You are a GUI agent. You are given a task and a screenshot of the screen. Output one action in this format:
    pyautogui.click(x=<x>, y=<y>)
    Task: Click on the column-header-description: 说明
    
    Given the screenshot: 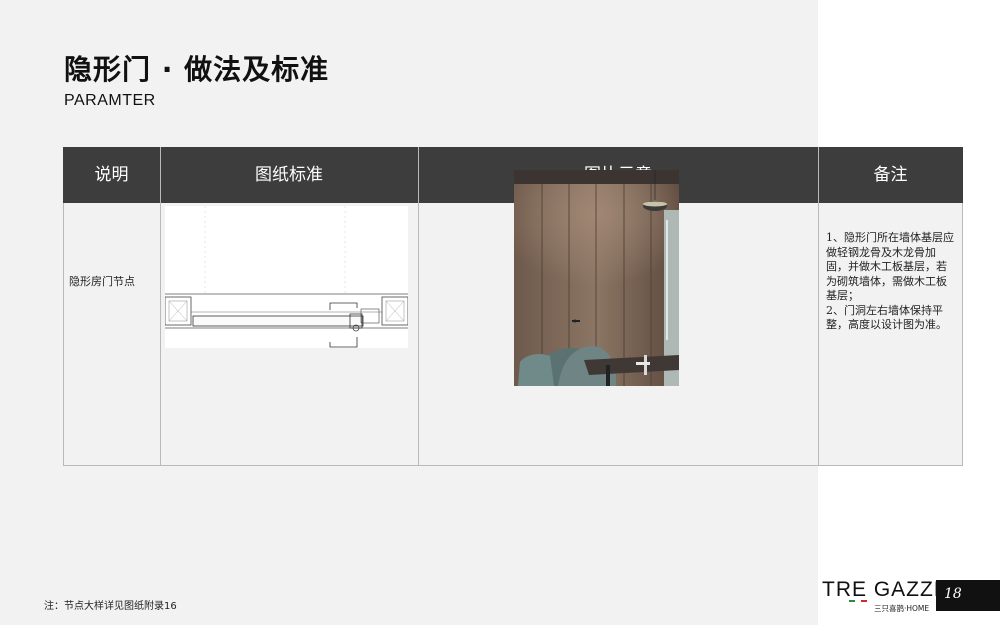 What is the action you would take?
    pyautogui.click(x=111, y=175)
    